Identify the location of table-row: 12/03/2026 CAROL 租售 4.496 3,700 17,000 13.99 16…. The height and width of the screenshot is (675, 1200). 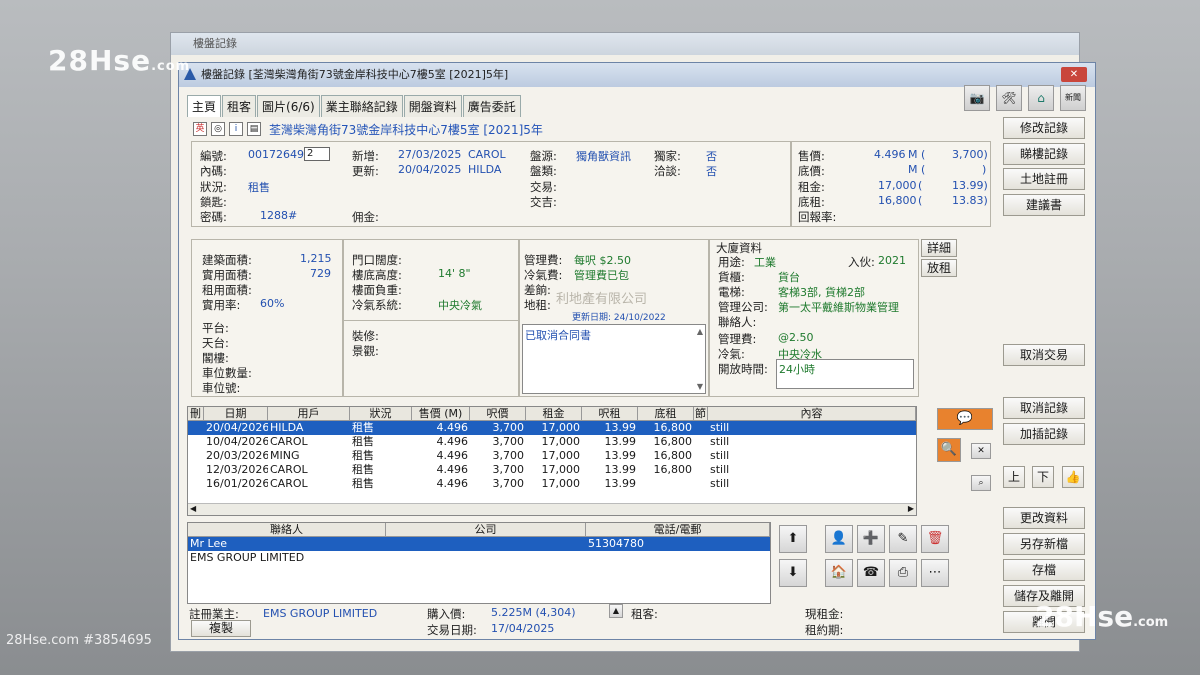
(552, 470).